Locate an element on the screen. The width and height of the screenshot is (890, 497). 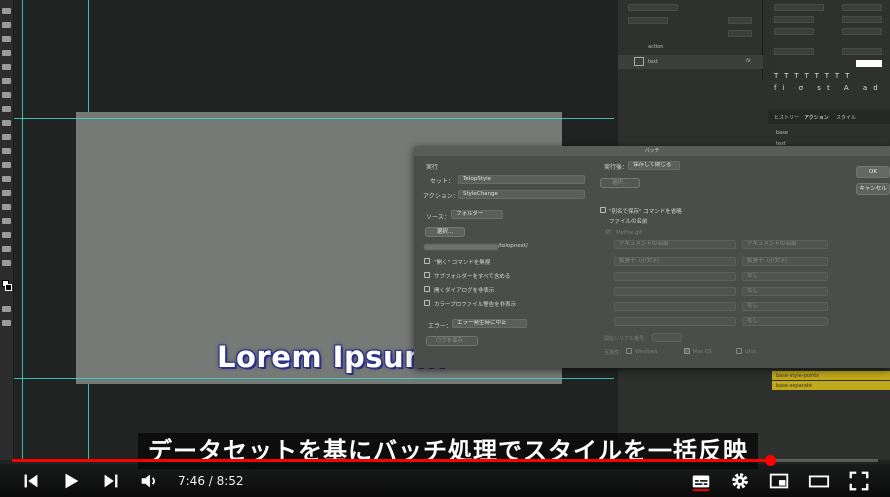
compat-macos-checkbox is located at coordinates (687, 351).